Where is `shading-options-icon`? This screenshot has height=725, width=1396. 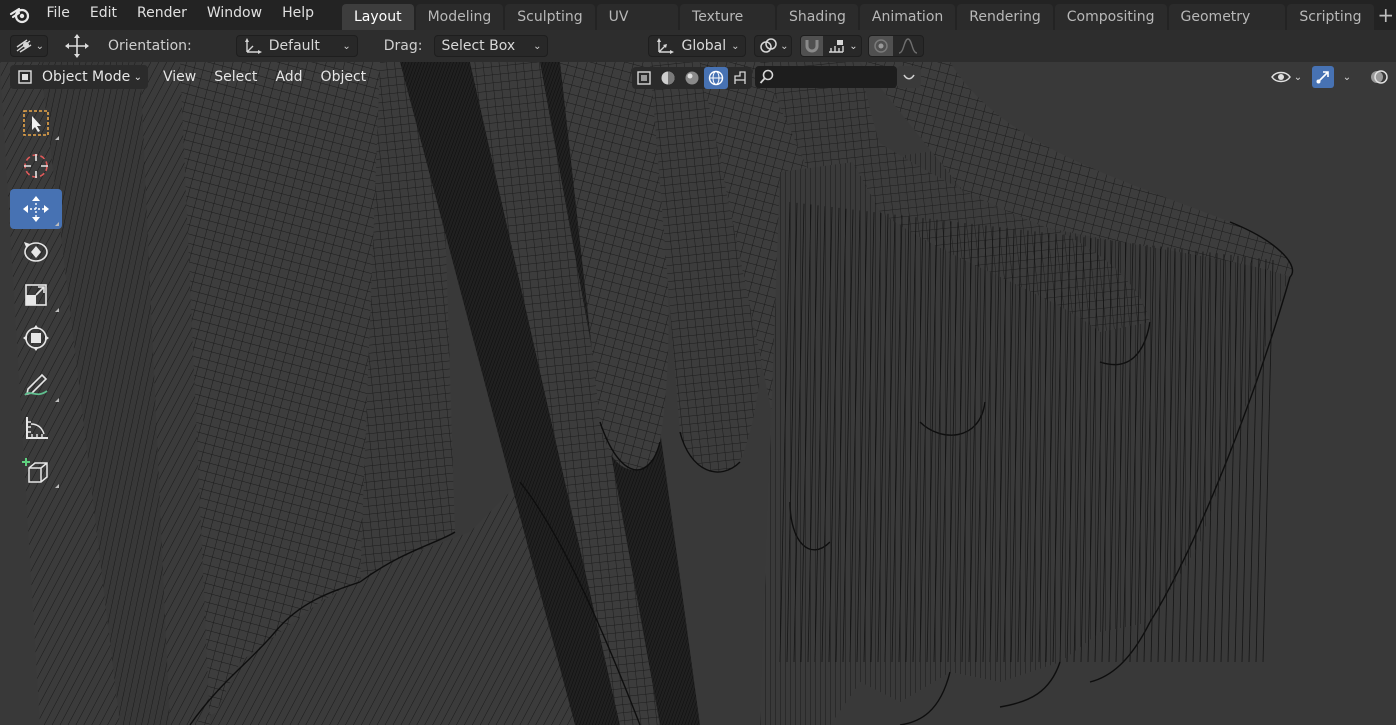
shading-options-icon is located at coordinates (740, 77).